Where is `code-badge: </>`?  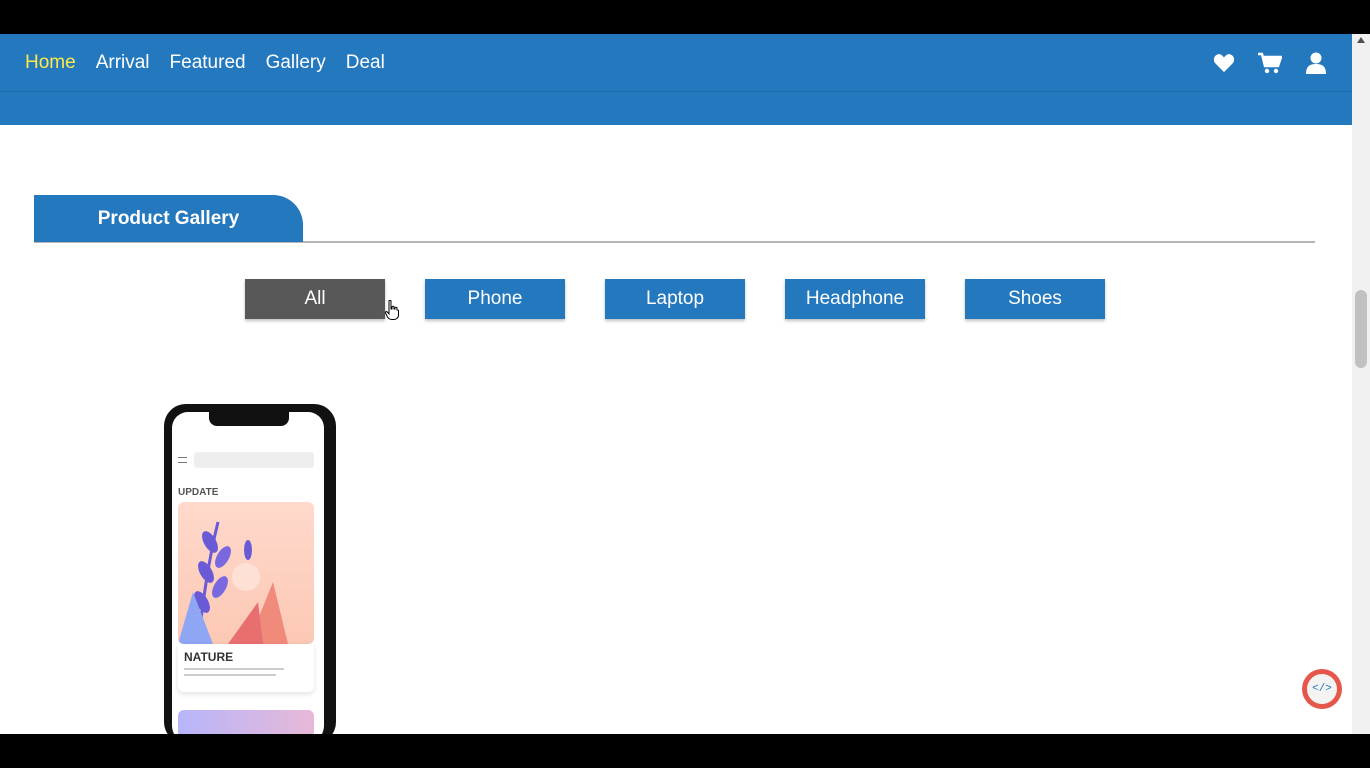 code-badge: </> is located at coordinates (1322, 689).